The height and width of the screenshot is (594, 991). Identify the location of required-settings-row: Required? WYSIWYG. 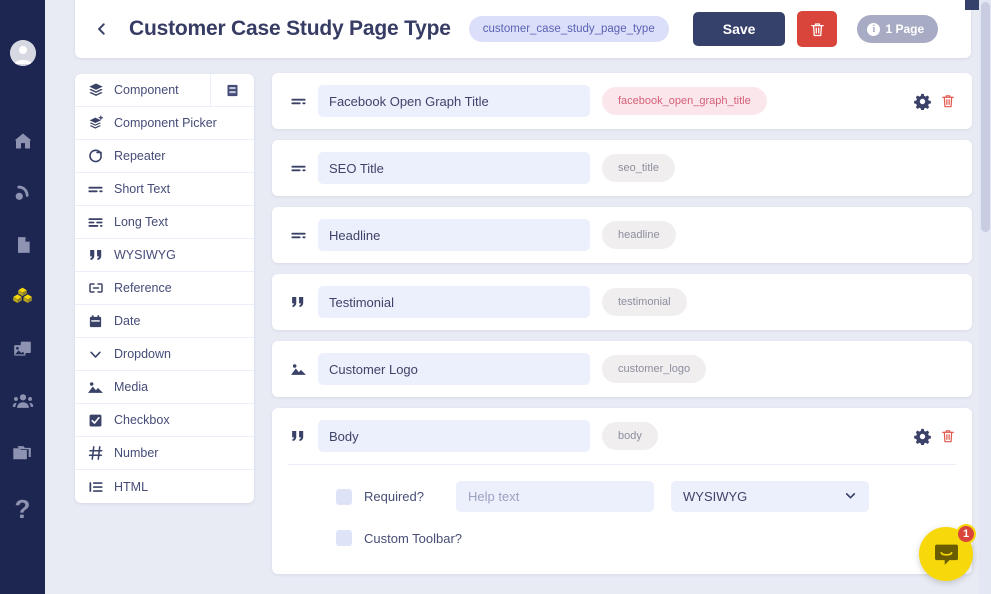
(646, 496).